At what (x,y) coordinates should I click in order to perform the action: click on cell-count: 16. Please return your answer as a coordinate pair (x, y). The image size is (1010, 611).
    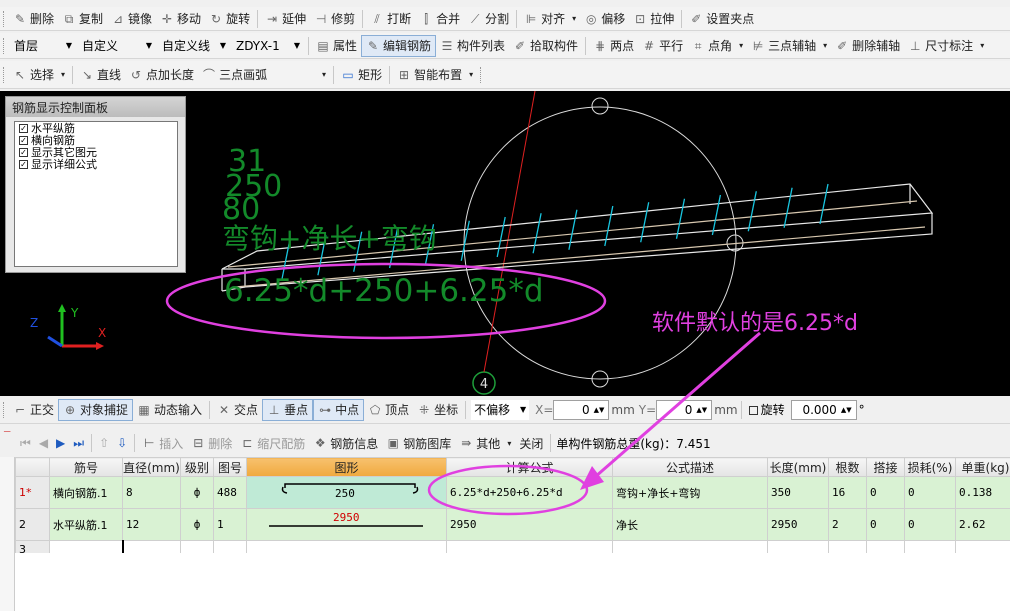
    Looking at the image, I should click on (847, 492).